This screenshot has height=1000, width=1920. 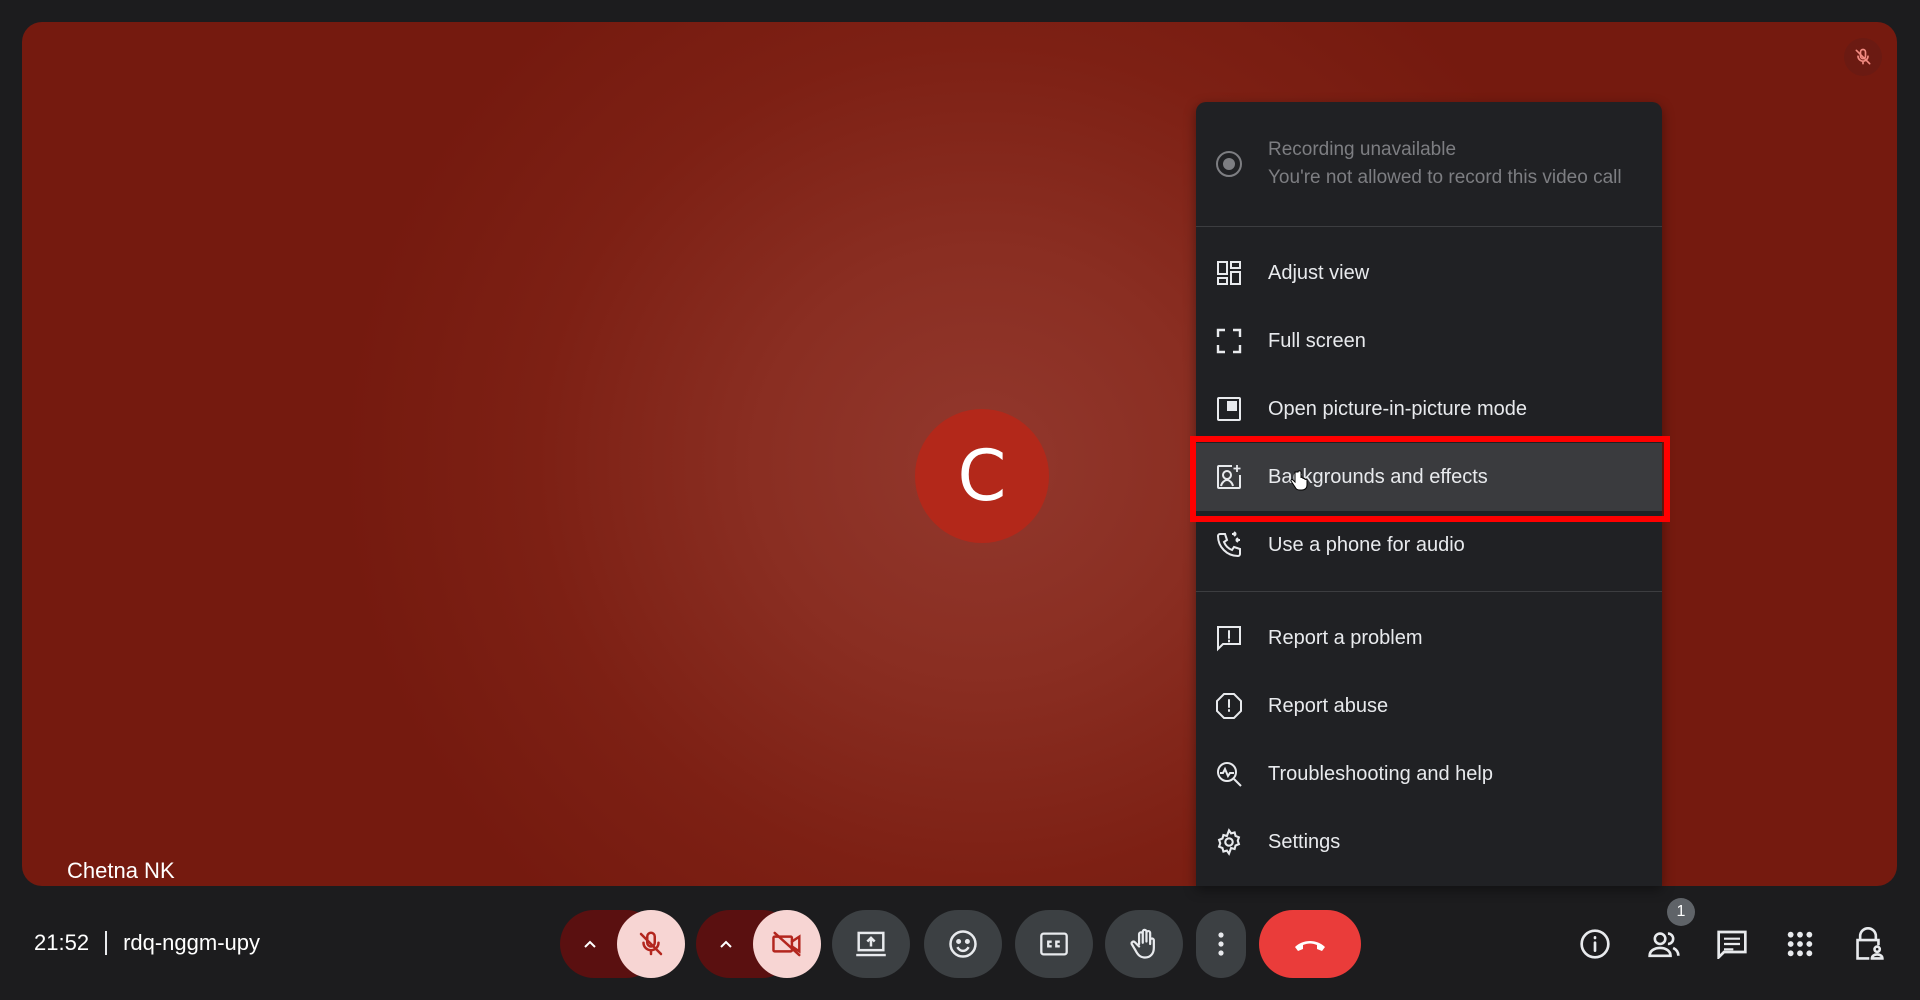 I want to click on hand-cursor-icon, so click(x=1299, y=480).